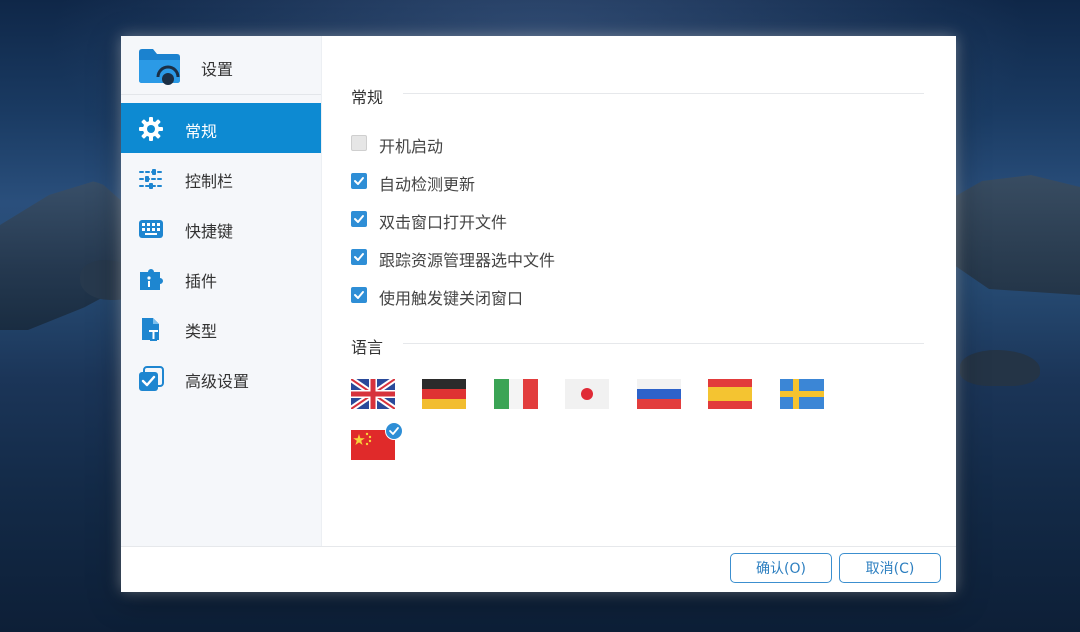 This screenshot has width=1080, height=632. Describe the element at coordinates (151, 279) in the screenshot. I see `plugin-icon` at that location.